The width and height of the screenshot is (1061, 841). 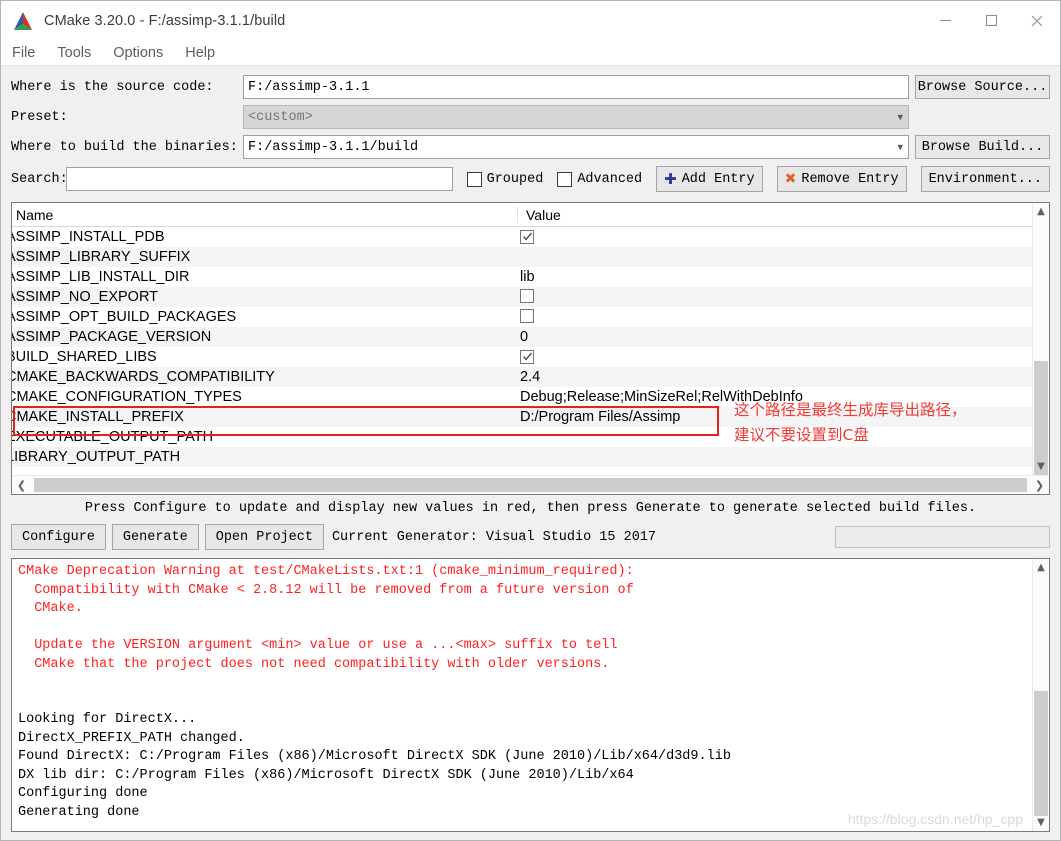 I want to click on advanced-label: Advanced, so click(x=610, y=179).